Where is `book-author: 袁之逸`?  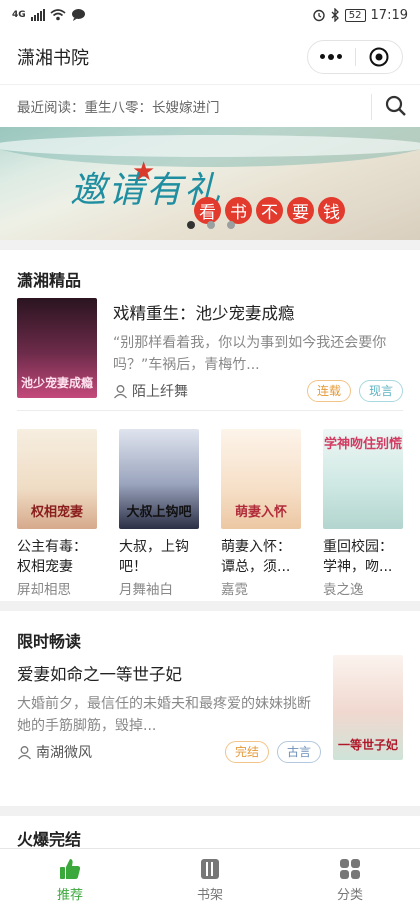 book-author: 袁之逸 is located at coordinates (343, 590).